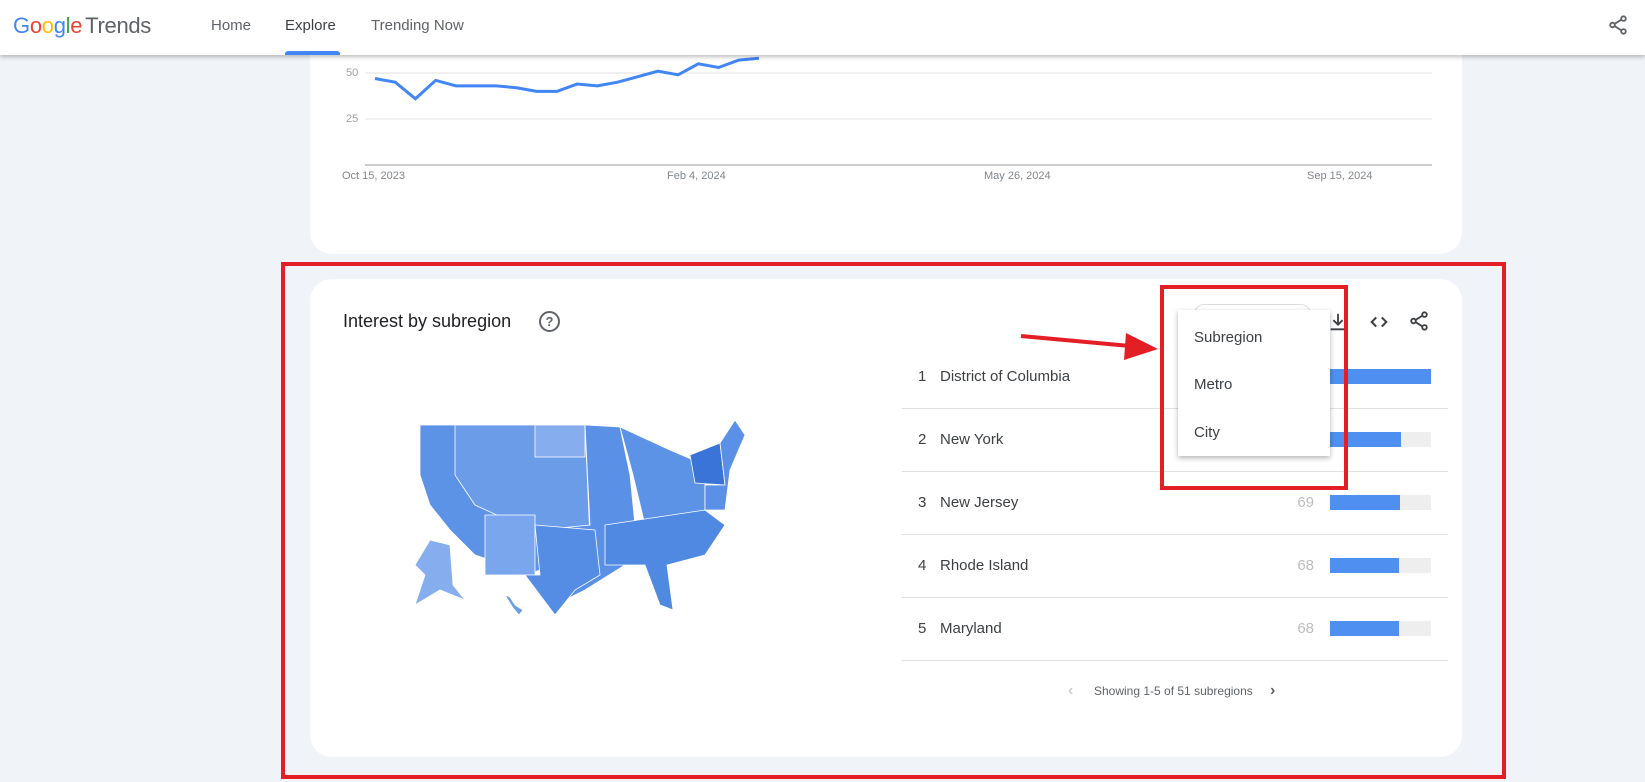  I want to click on row-rank: 1, so click(922, 376).